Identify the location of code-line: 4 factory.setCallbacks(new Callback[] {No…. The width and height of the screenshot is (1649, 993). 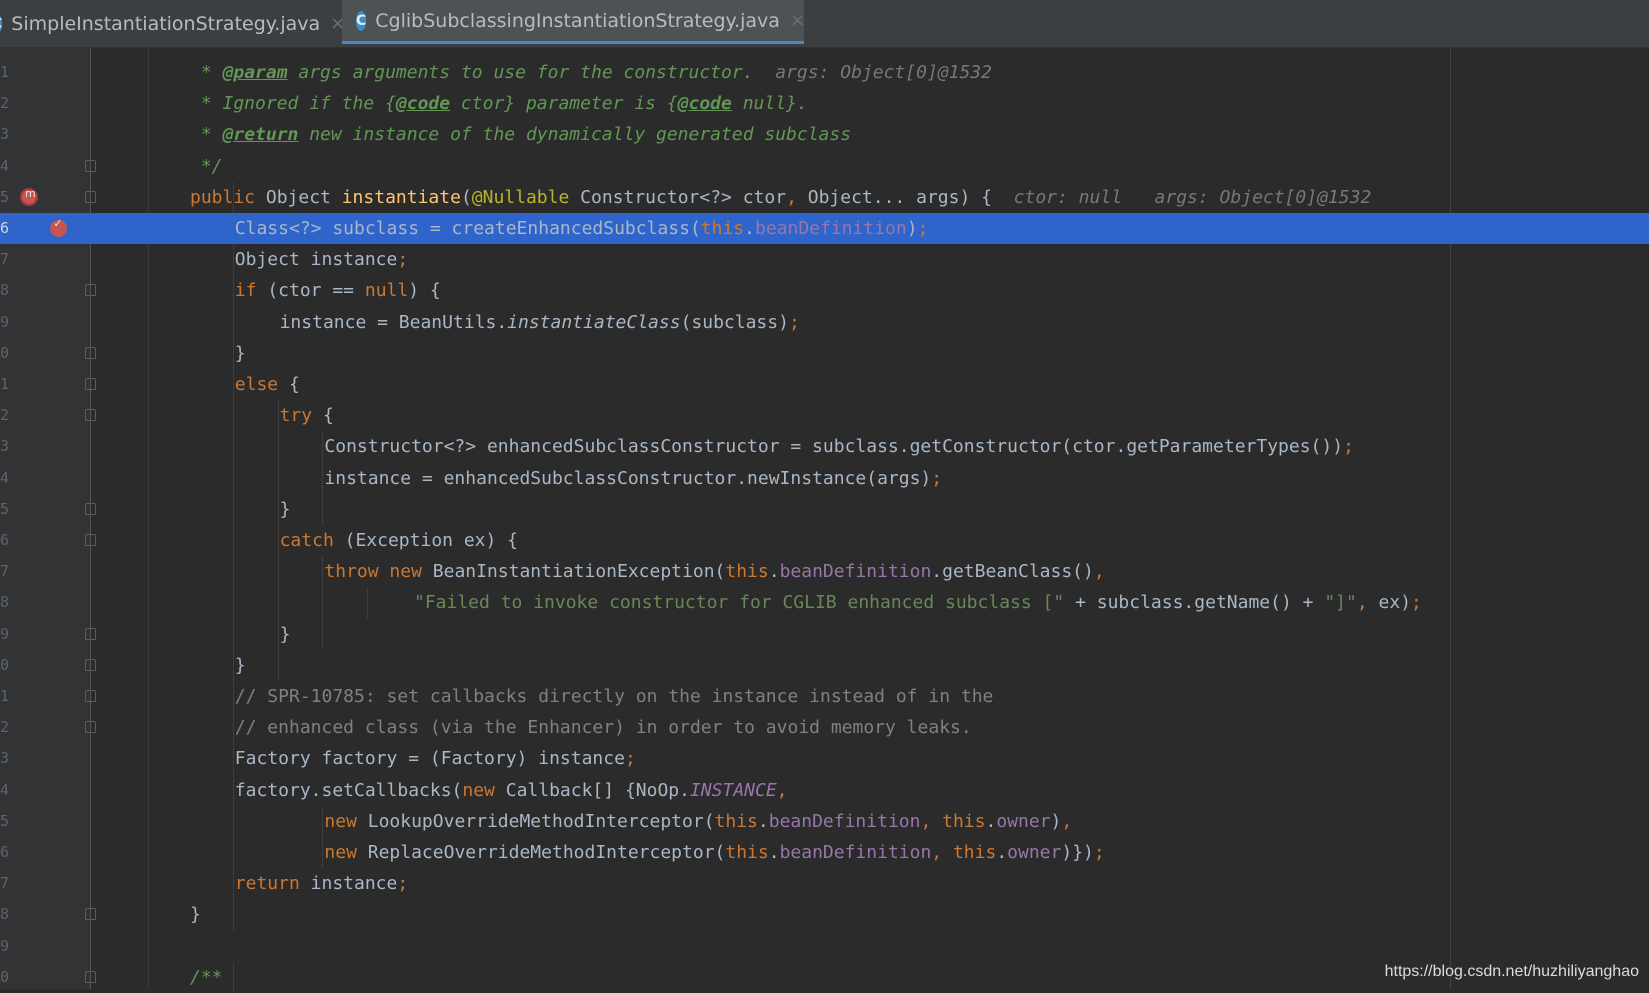
(824, 790).